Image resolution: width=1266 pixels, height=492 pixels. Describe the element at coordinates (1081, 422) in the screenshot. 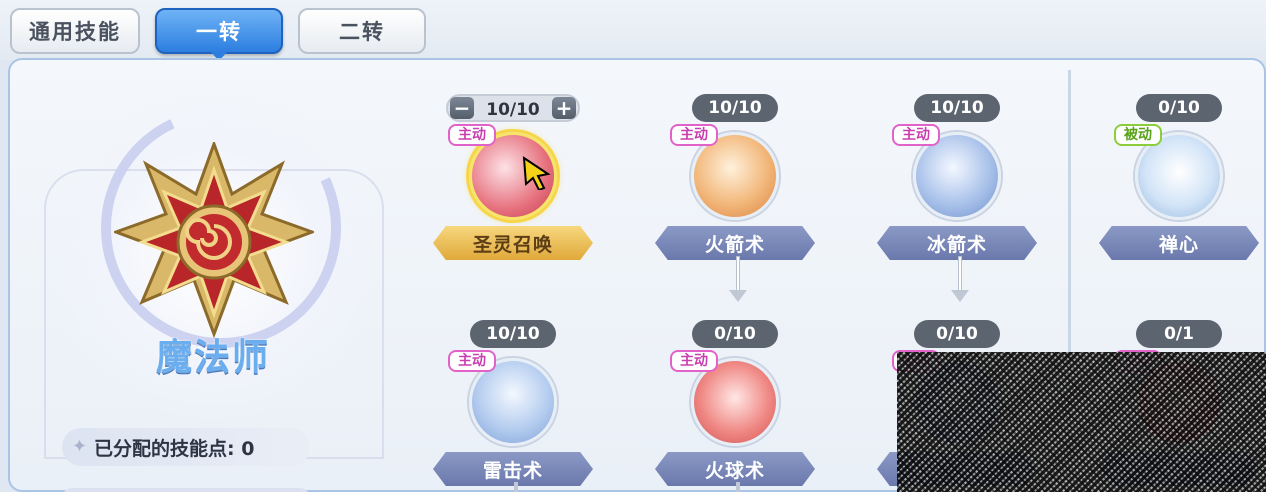

I see `noise-overlay` at that location.